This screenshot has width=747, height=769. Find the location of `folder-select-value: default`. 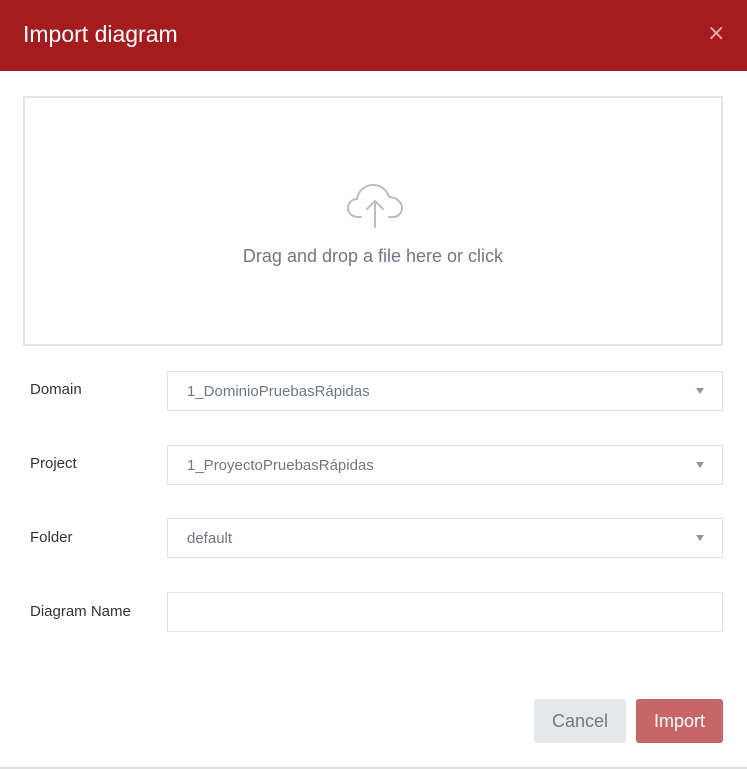

folder-select-value: default is located at coordinates (210, 538).